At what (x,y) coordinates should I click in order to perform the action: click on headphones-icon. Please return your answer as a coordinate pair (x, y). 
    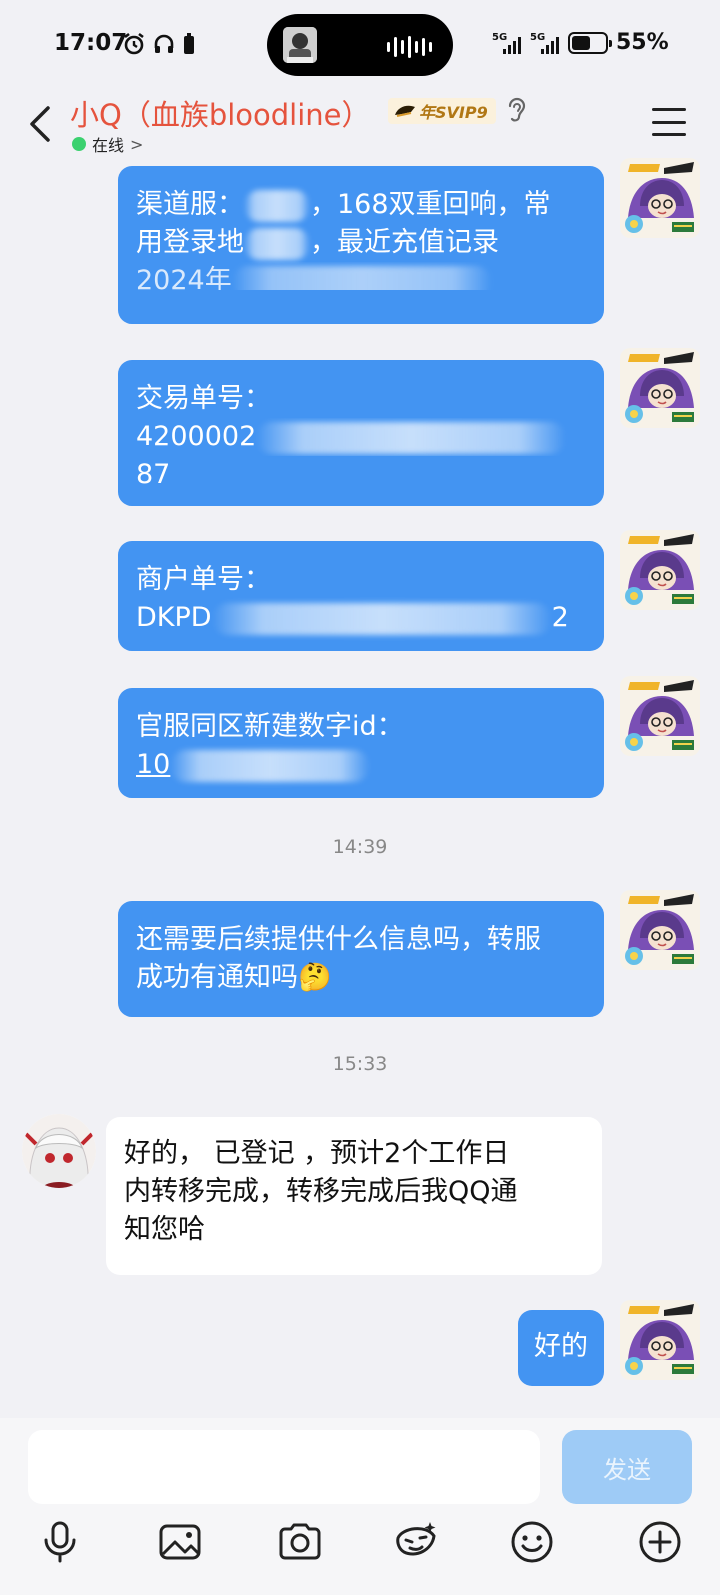
    Looking at the image, I should click on (164, 43).